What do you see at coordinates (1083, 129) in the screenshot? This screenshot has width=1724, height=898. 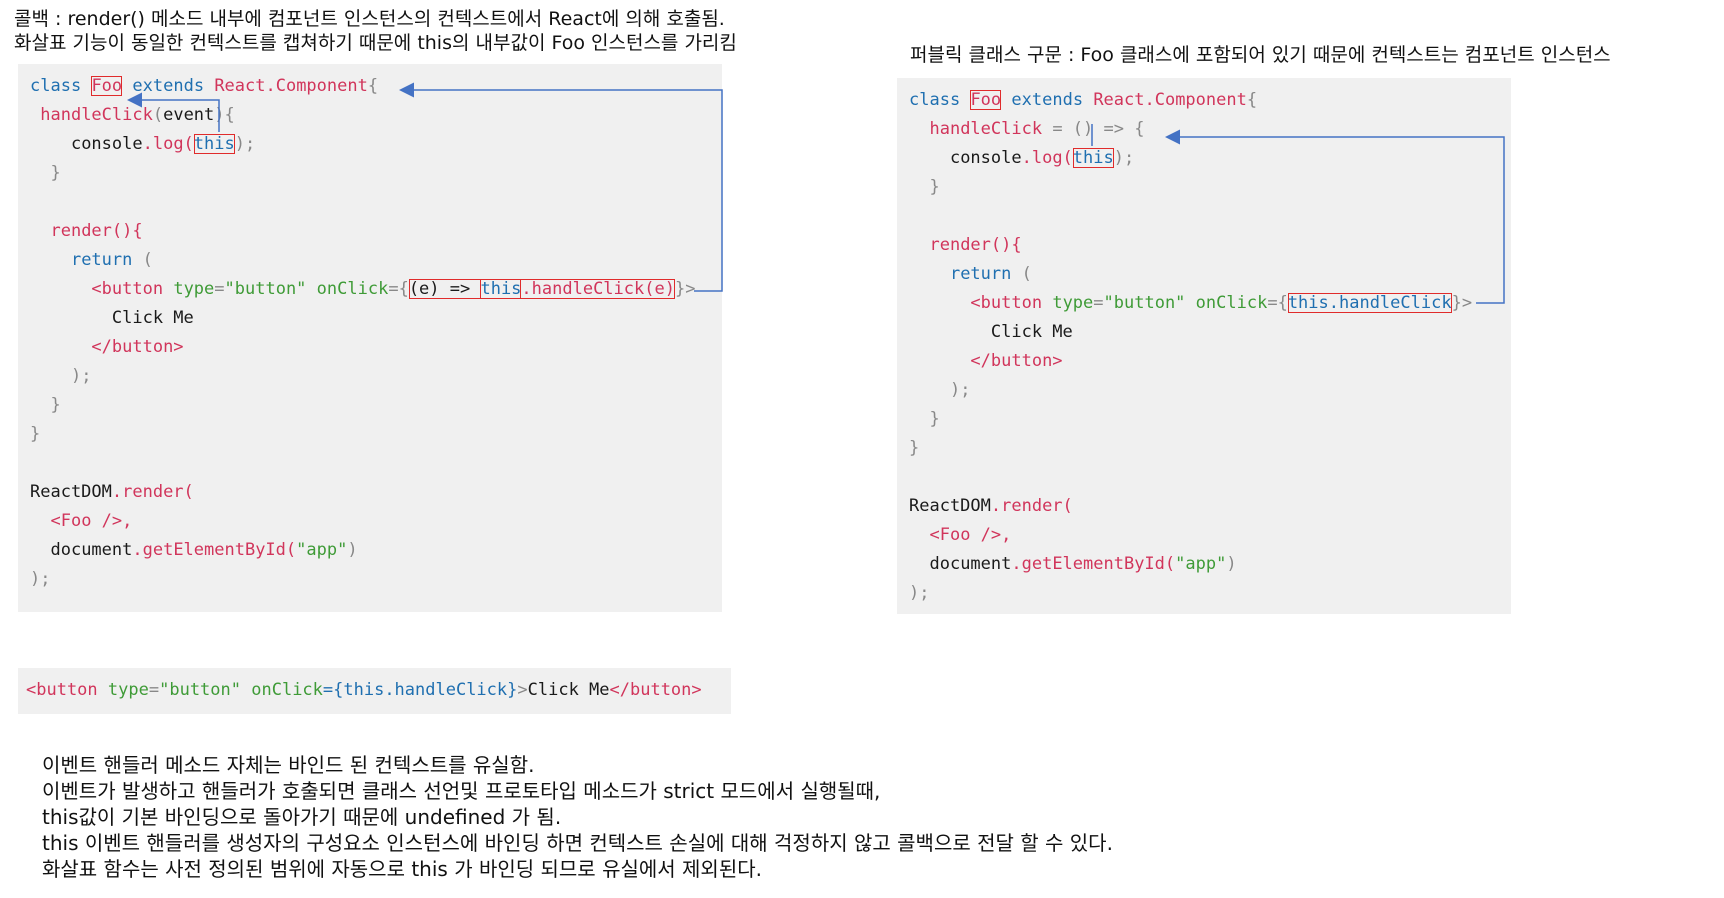 I see `paren: ()` at bounding box center [1083, 129].